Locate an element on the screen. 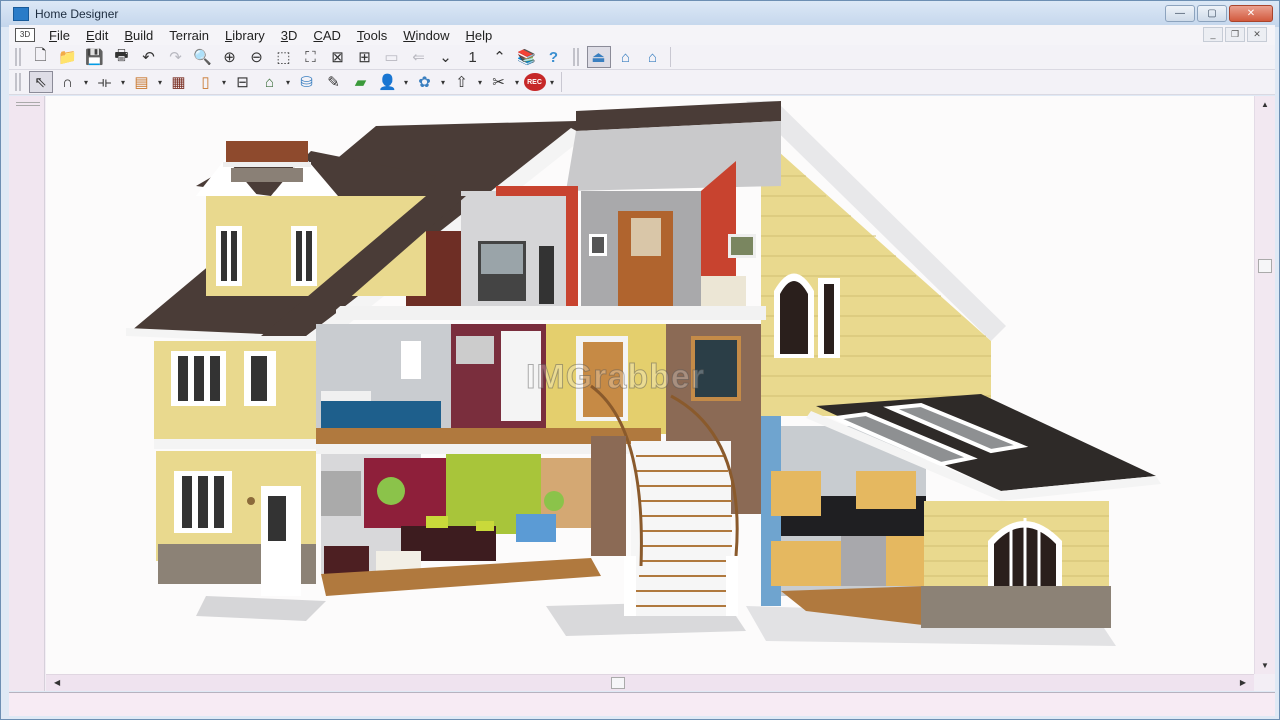 This screenshot has width=1280, height=720. doc-close-button: ✕ is located at coordinates (1257, 34).